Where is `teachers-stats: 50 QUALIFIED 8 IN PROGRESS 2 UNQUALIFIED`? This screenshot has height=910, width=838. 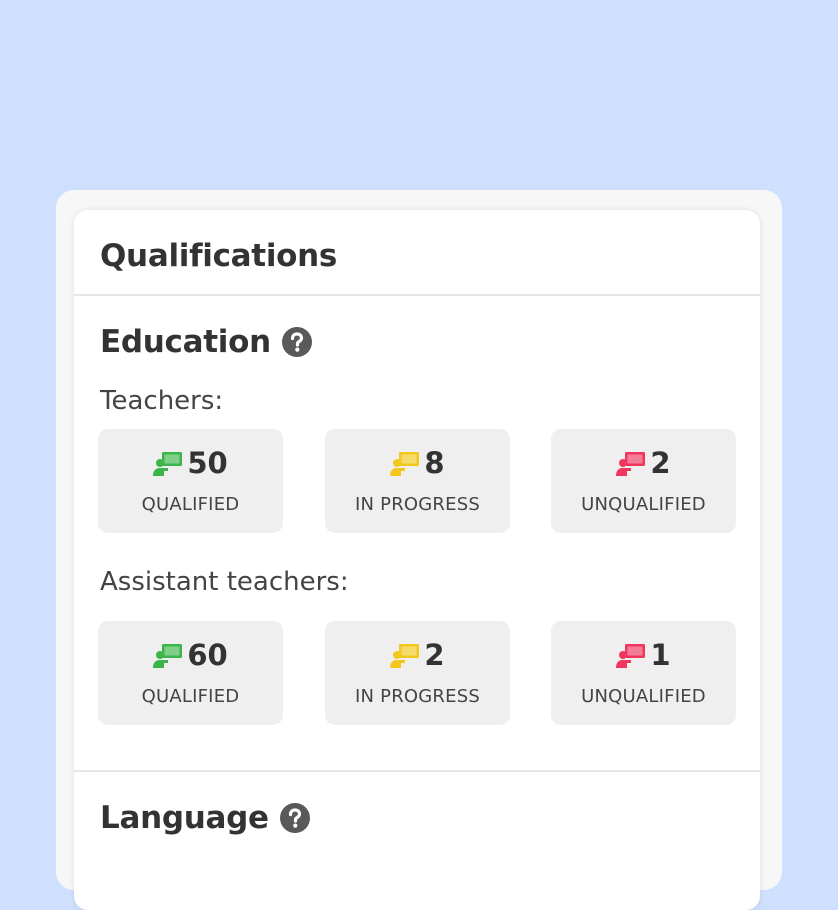
teachers-stats: 50 QUALIFIED 8 IN PROGRESS 2 UNQUALIFIED is located at coordinates (417, 481).